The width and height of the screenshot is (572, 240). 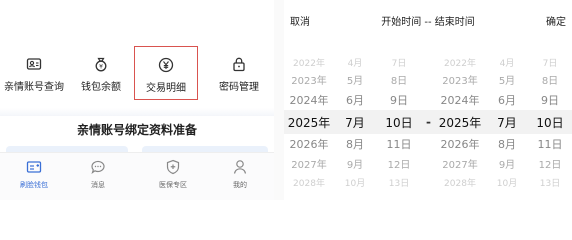 I want to click on pane-divider, so click(x=279, y=100).